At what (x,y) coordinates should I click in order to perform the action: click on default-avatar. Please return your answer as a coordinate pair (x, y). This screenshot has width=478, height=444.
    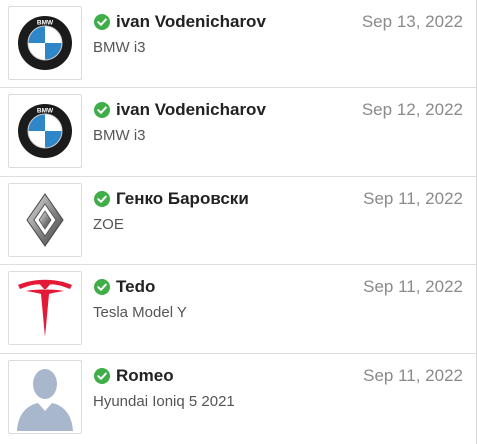
    Looking at the image, I should click on (45, 397).